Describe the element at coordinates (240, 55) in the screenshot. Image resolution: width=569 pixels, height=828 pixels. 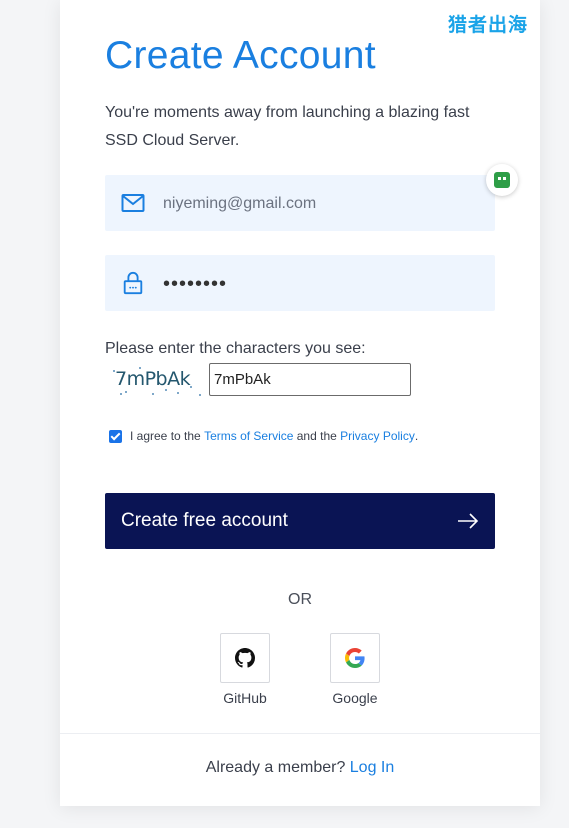
I see `page-title: Create Account` at that location.